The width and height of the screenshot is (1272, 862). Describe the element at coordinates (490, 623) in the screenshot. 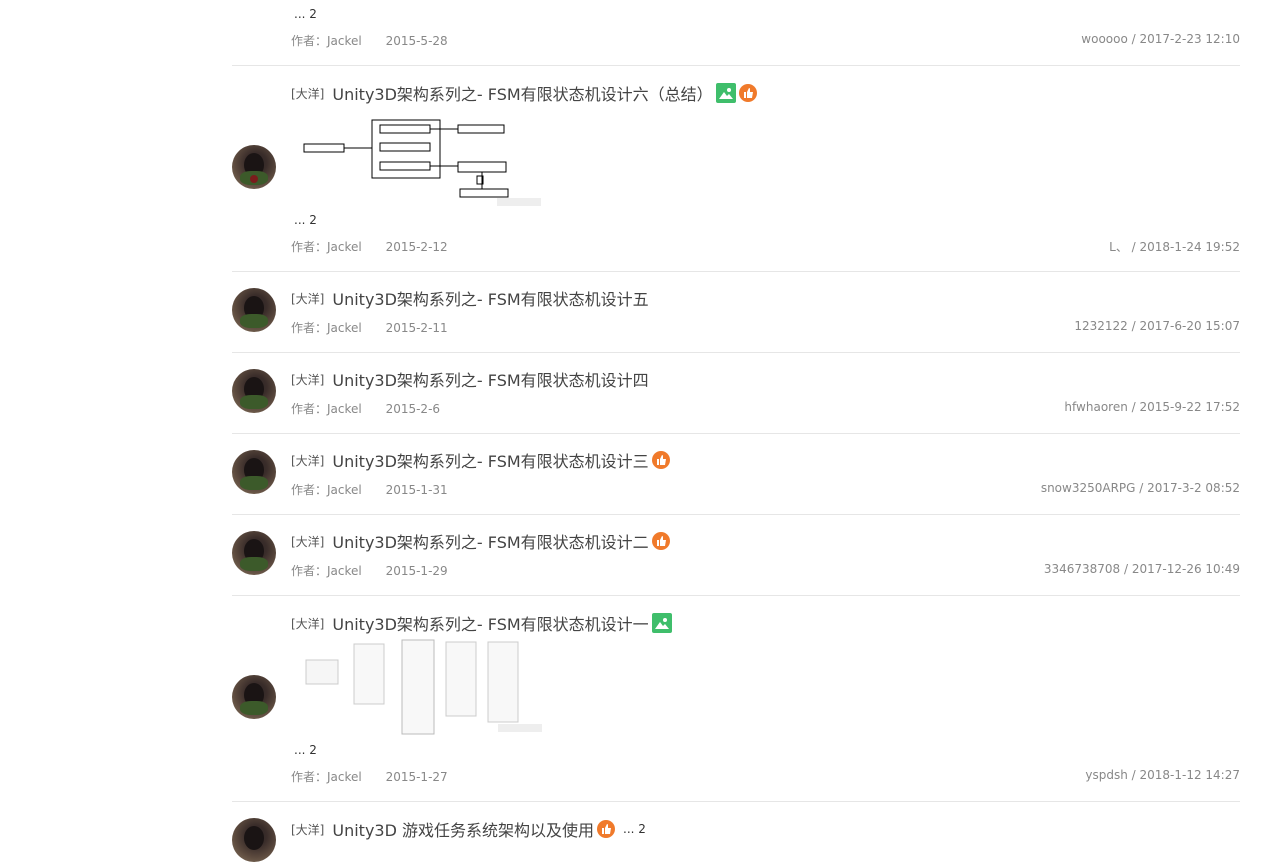

I see `thread-title: Unity3D架构系列之- FSM有限状态机设计一` at that location.